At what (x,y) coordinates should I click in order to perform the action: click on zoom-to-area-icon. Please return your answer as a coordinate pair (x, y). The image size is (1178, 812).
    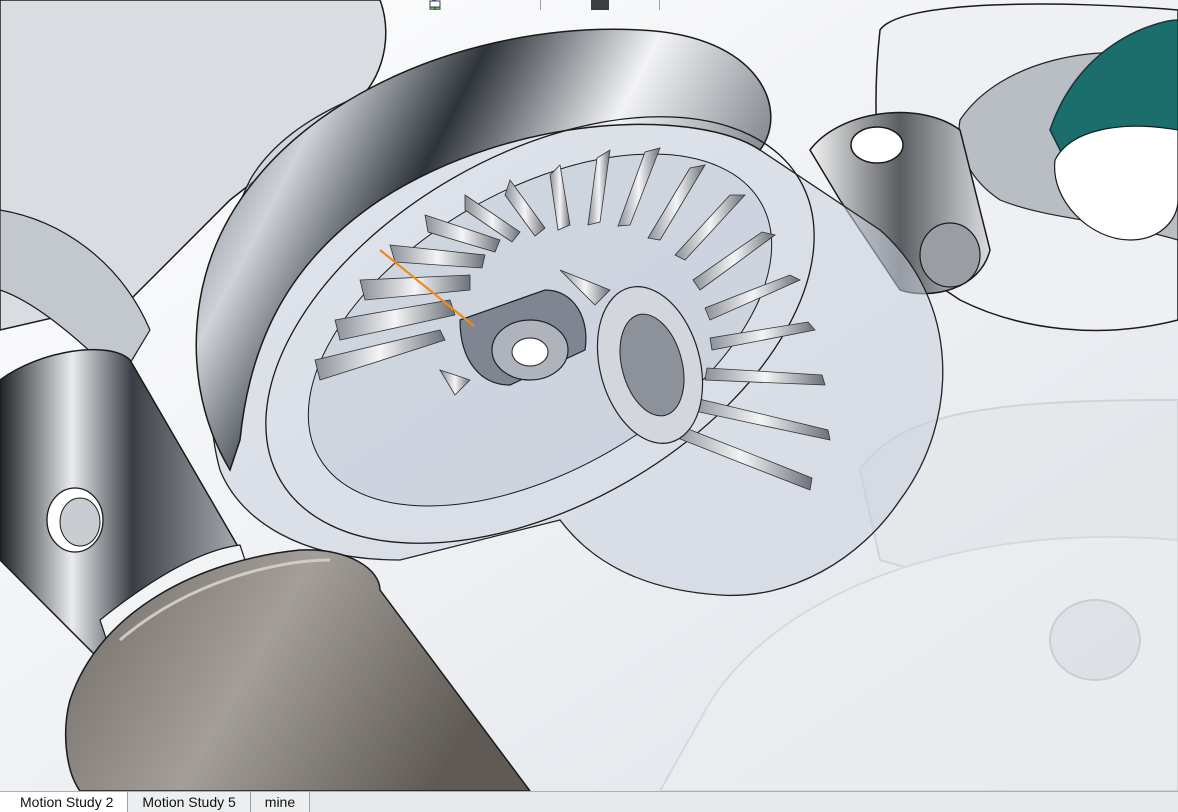
    Looking at the image, I should click on (448, 5).